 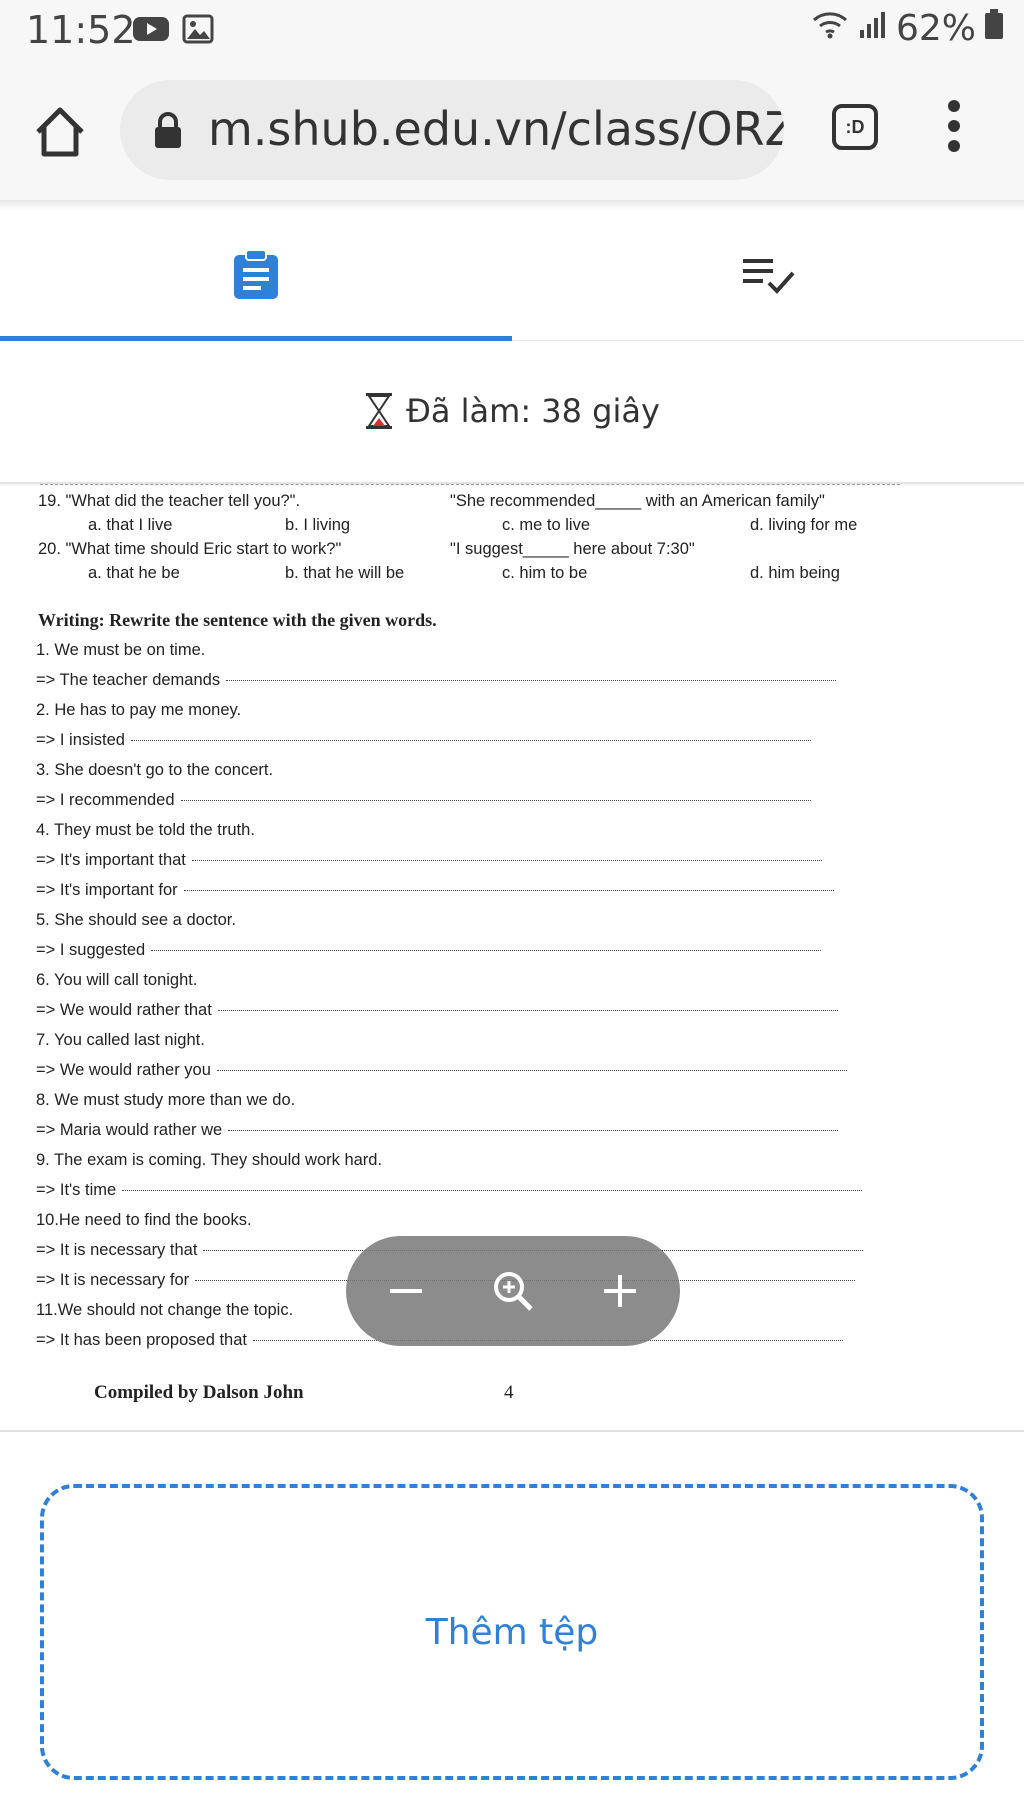 What do you see at coordinates (120, 1040) in the screenshot?
I see `writing-line: 7. You called last night.` at bounding box center [120, 1040].